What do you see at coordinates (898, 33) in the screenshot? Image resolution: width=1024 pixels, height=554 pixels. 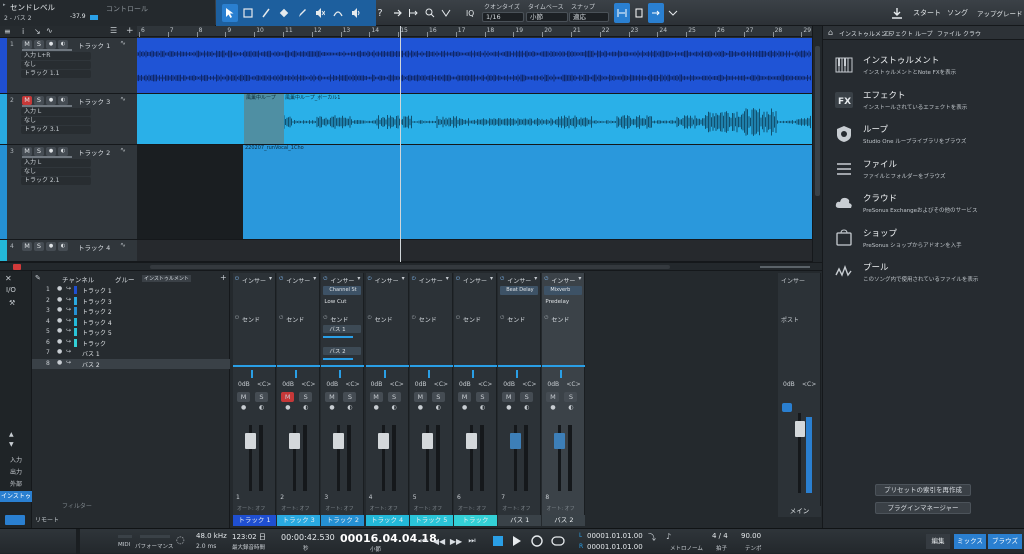 I see `browser-tab: エフェクト` at bounding box center [898, 33].